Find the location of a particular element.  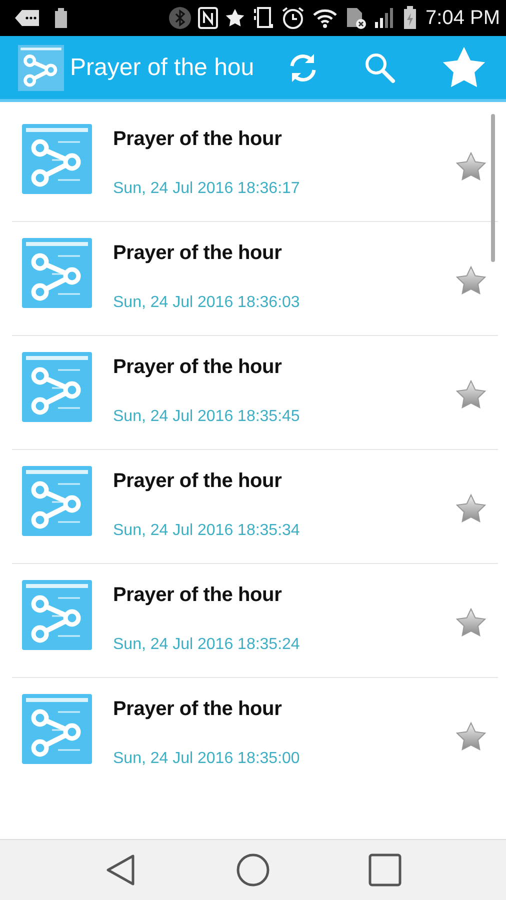

list-item: Prayer of the hour Sun, 24 Jul 2016 18:36:03 is located at coordinates (255, 279).